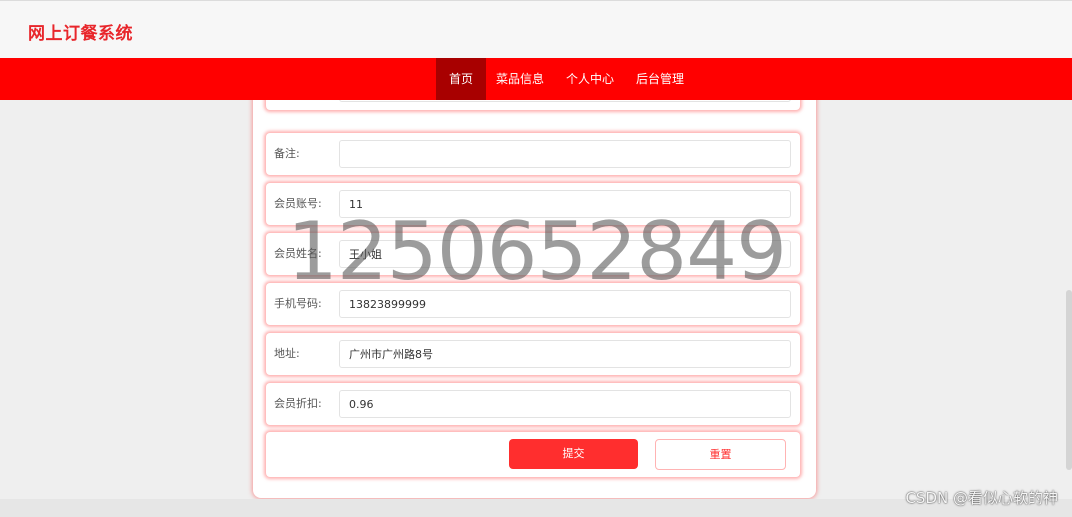 The image size is (1072, 517). What do you see at coordinates (298, 403) in the screenshot?
I see `discount-label: 会员折扣:` at bounding box center [298, 403].